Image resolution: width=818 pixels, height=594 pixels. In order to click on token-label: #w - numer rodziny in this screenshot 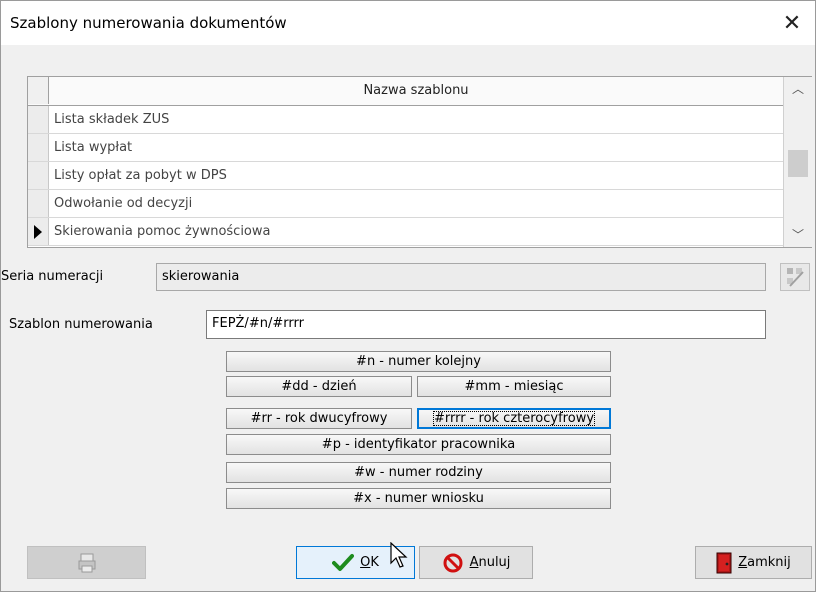, I will do `click(418, 472)`.